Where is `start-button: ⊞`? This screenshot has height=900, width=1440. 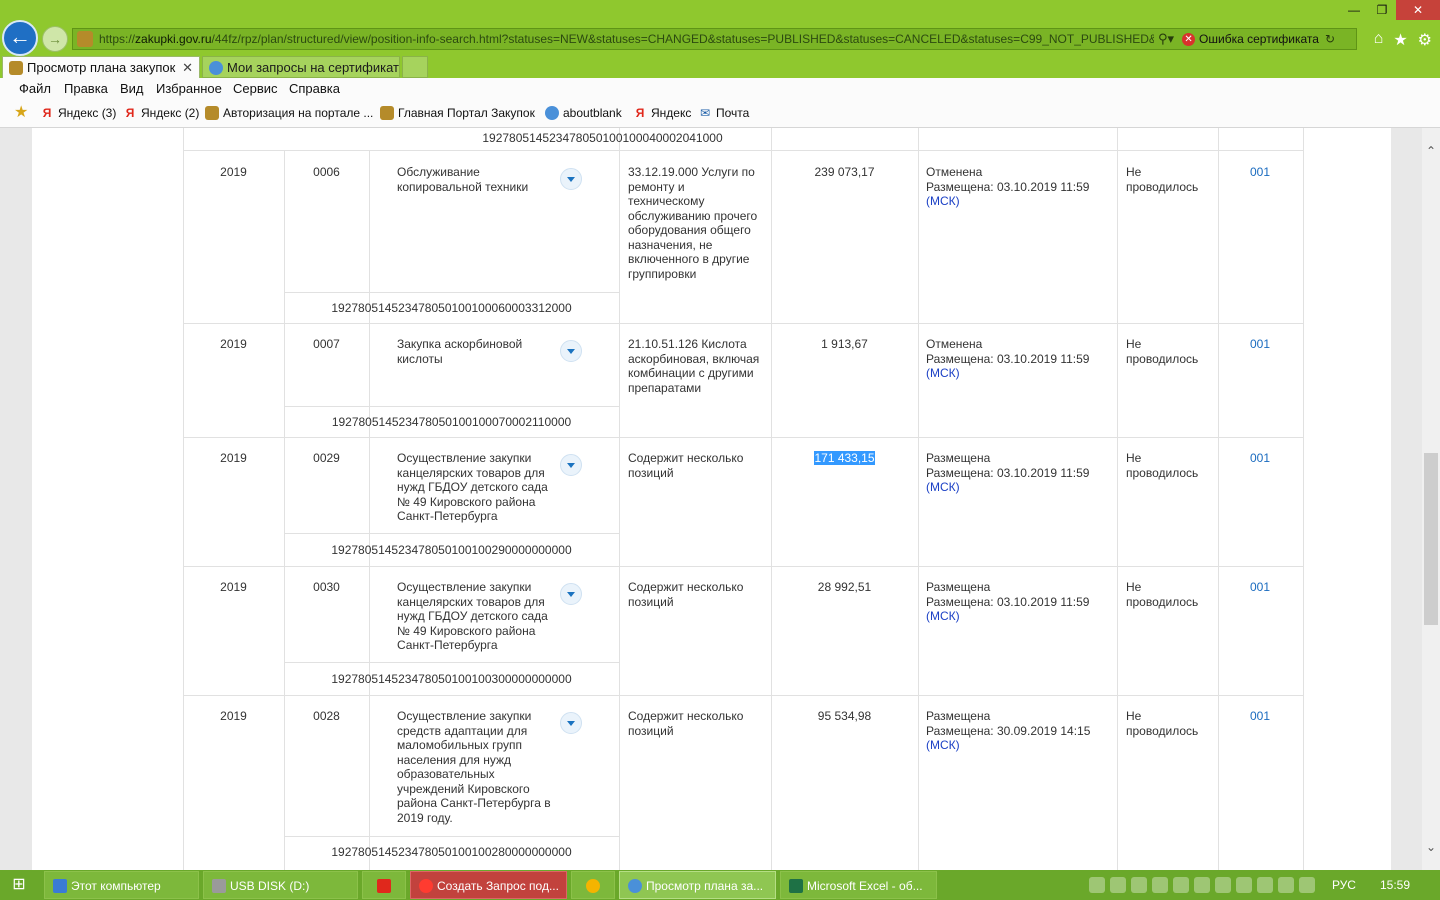
start-button: ⊞ is located at coordinates (19, 885).